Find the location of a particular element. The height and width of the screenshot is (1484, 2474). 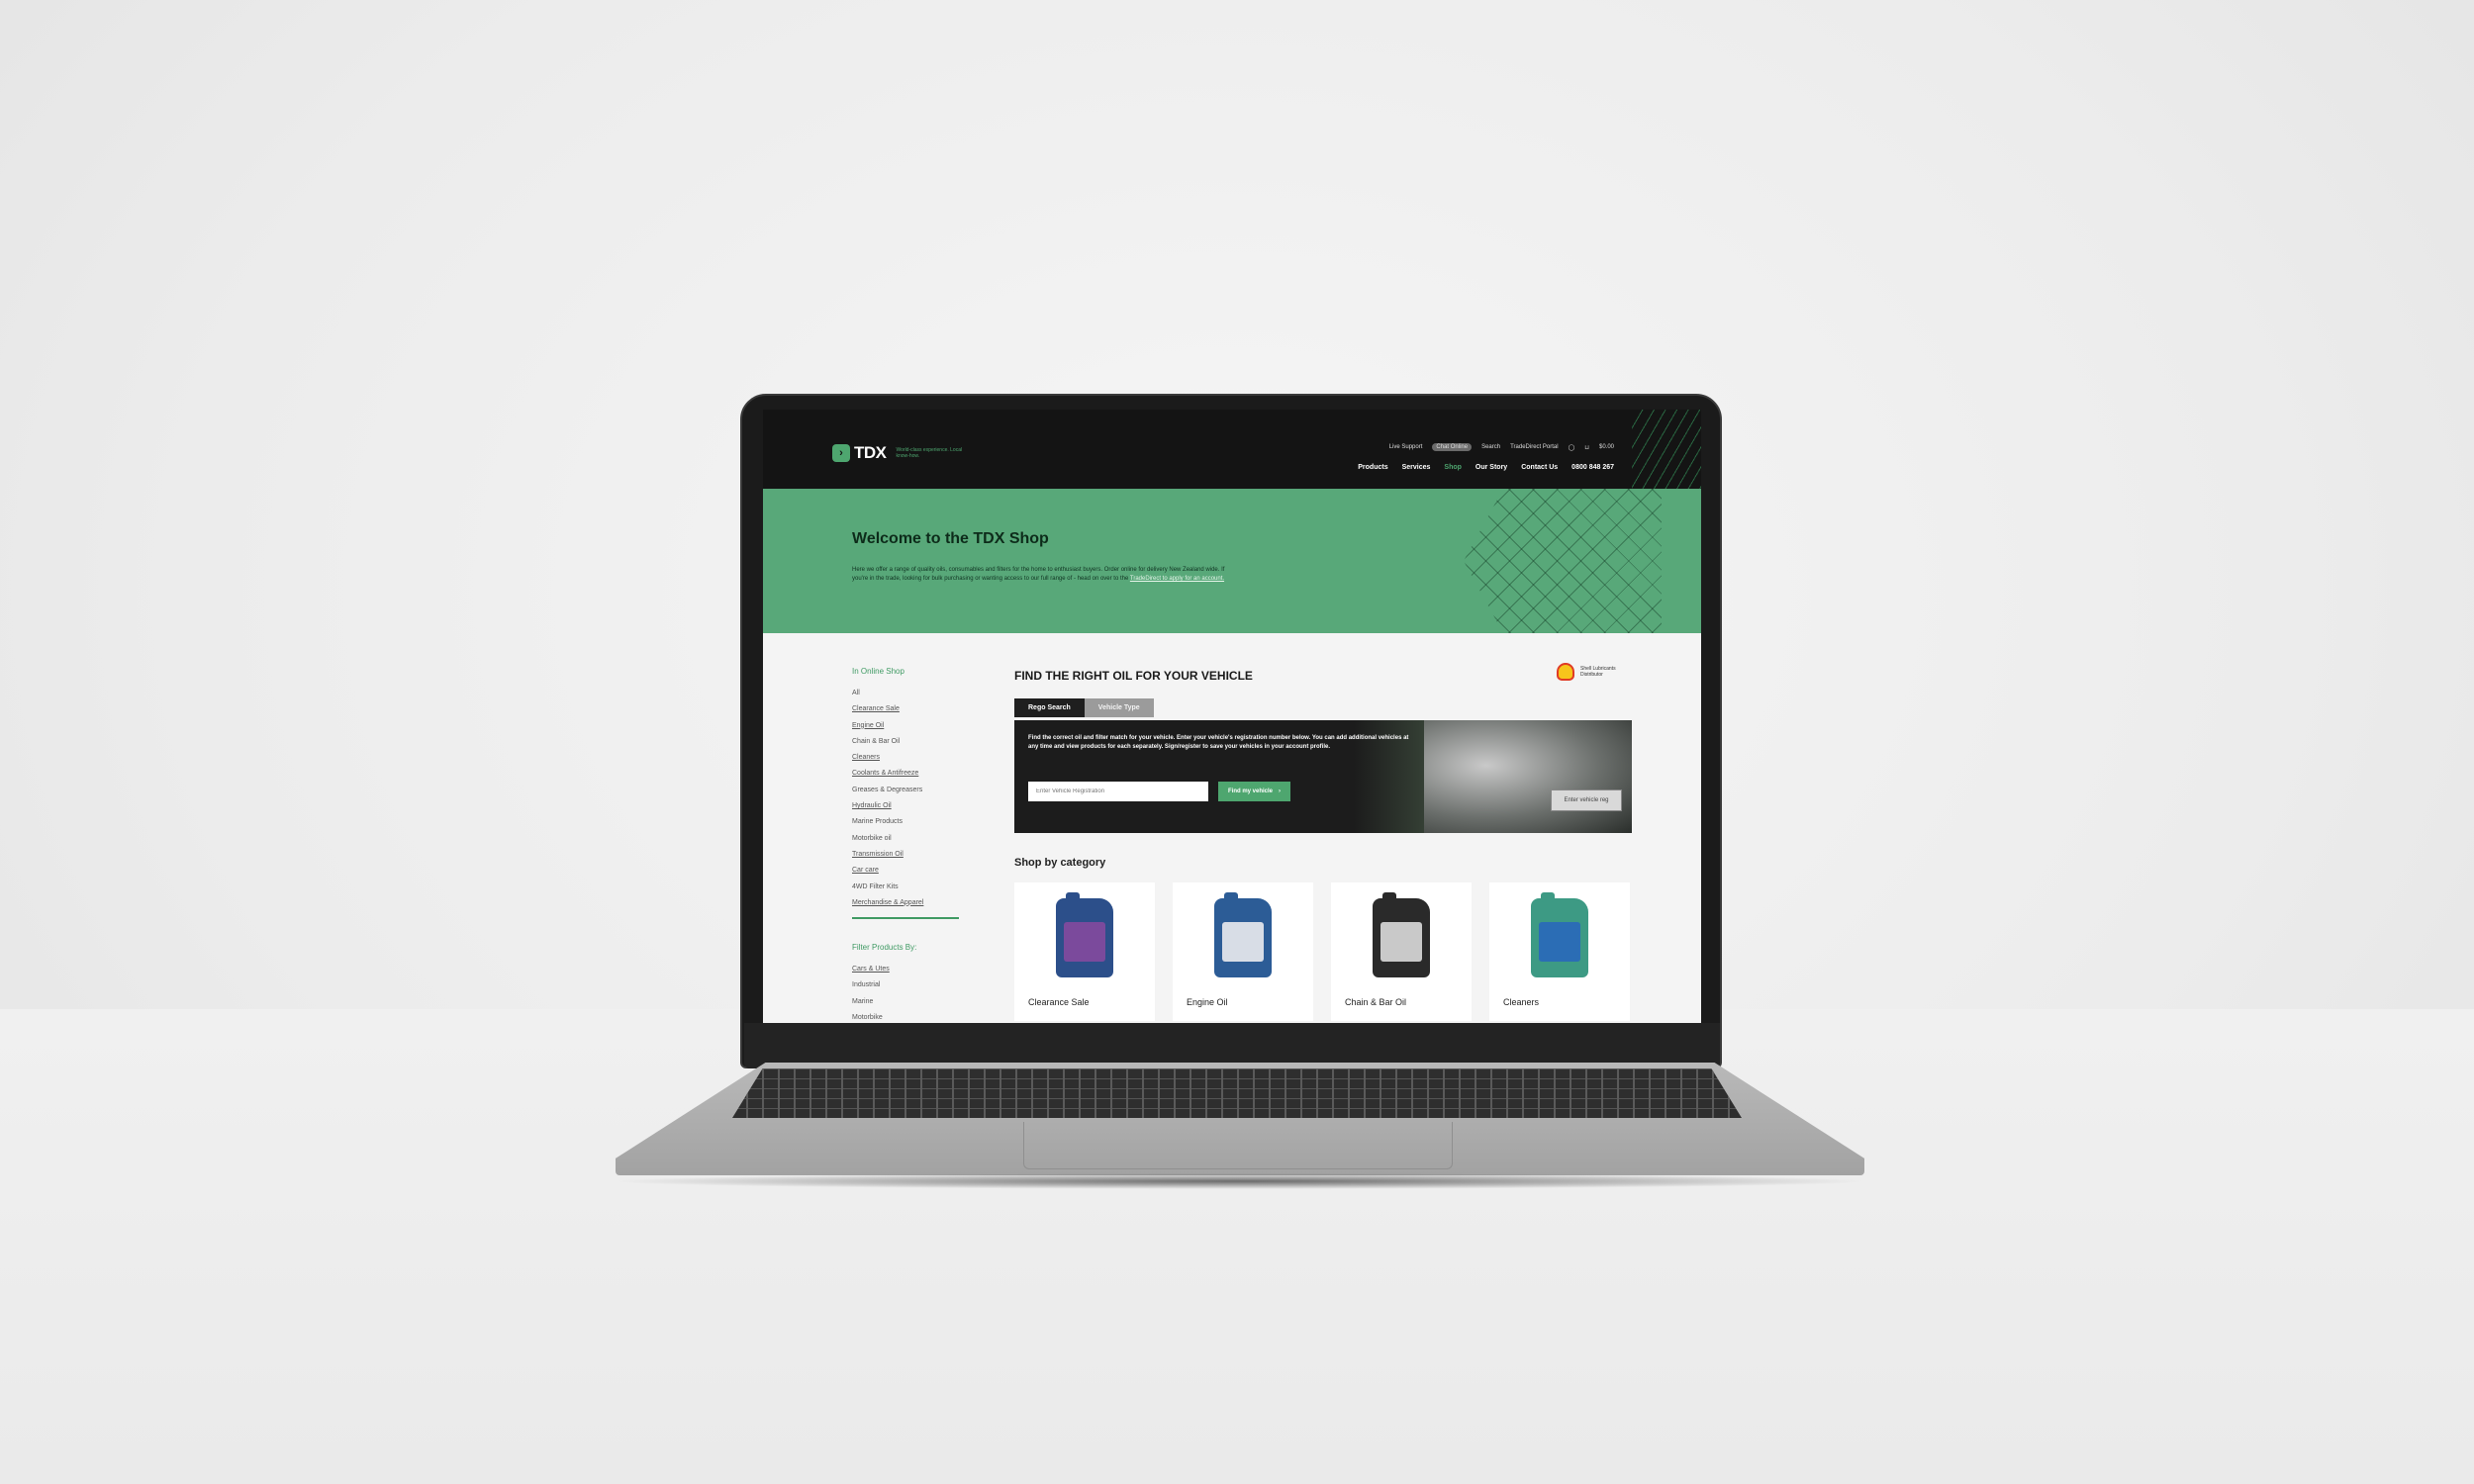

category-card: Engine Oil is located at coordinates (1243, 951).